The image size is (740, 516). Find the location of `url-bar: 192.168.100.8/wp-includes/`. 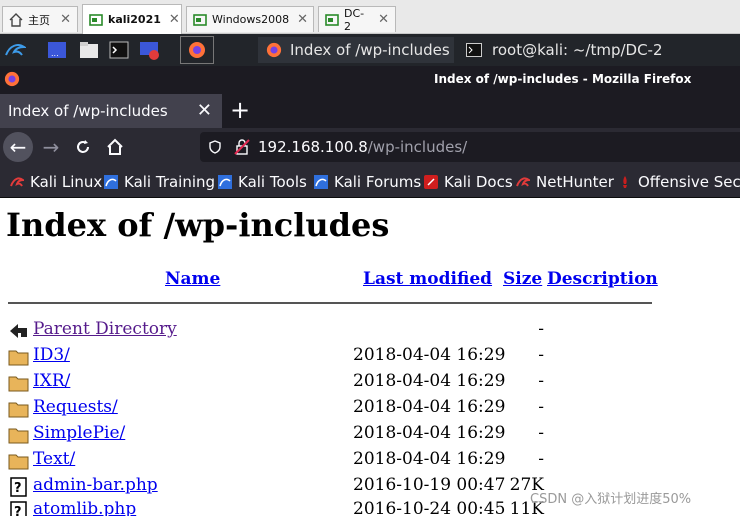

url-bar: 192.168.100.8/wp-includes/ is located at coordinates (470, 147).